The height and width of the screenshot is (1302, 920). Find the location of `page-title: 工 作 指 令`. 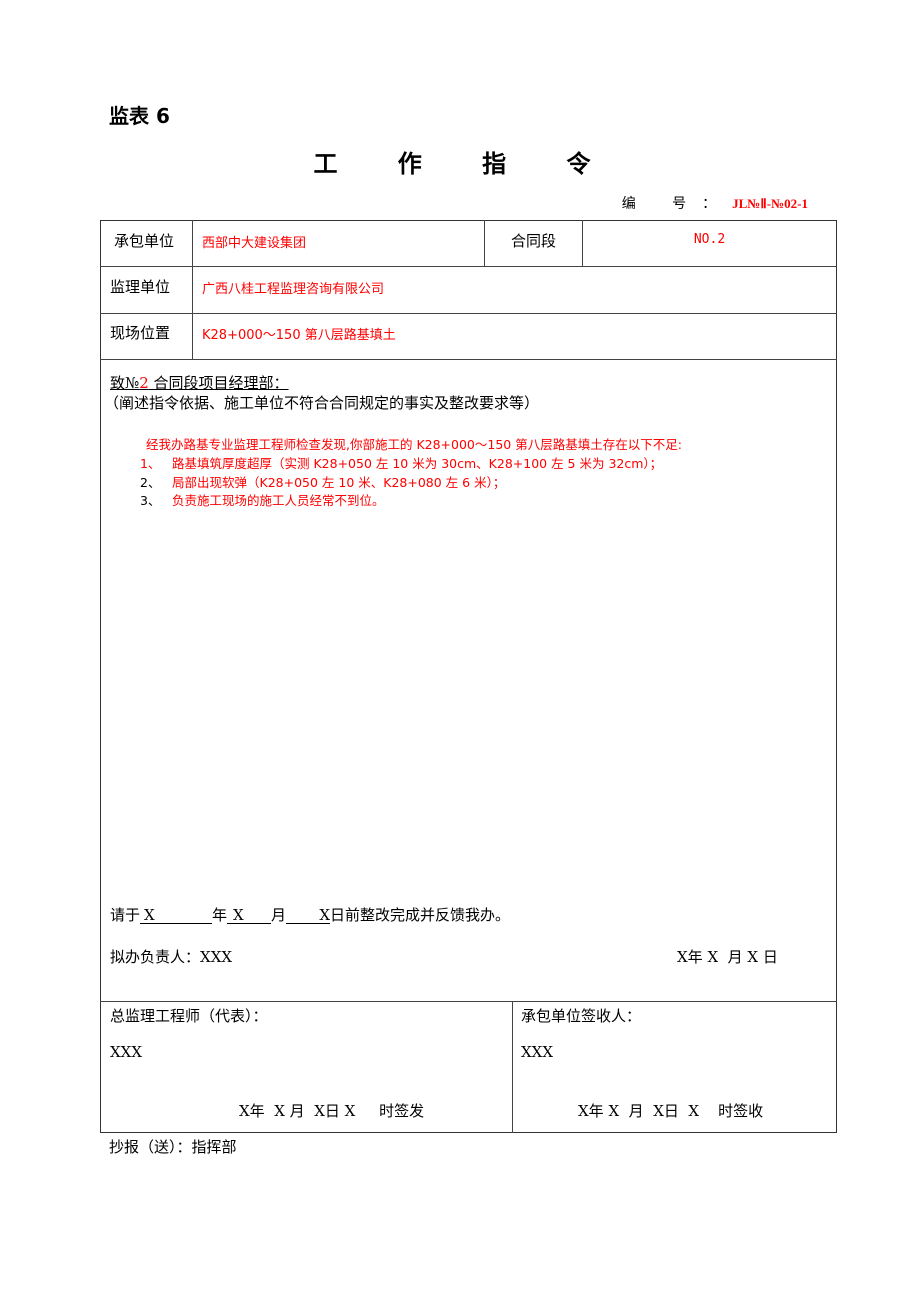

page-title: 工 作 指 令 is located at coordinates (465, 164).